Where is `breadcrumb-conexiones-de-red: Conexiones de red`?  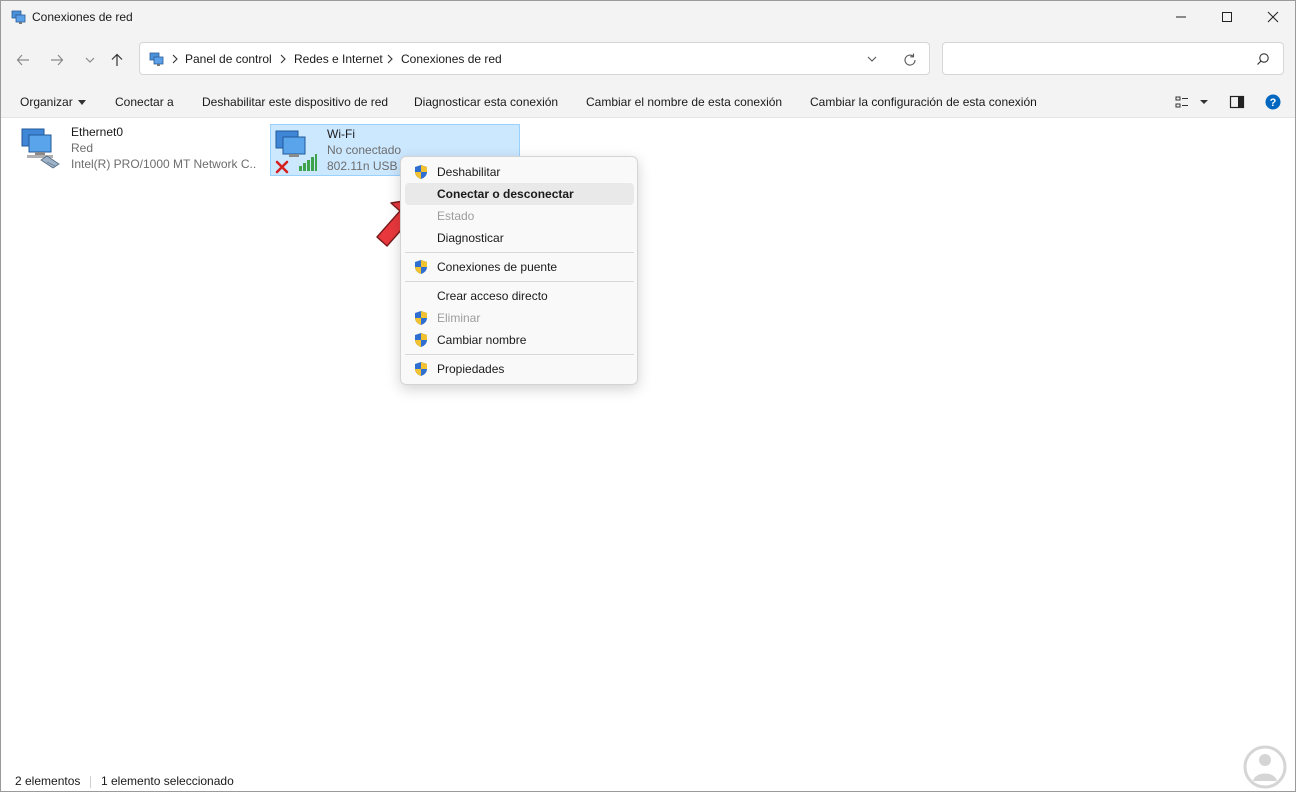
breadcrumb-conexiones-de-red: Conexiones de red is located at coordinates (451, 59).